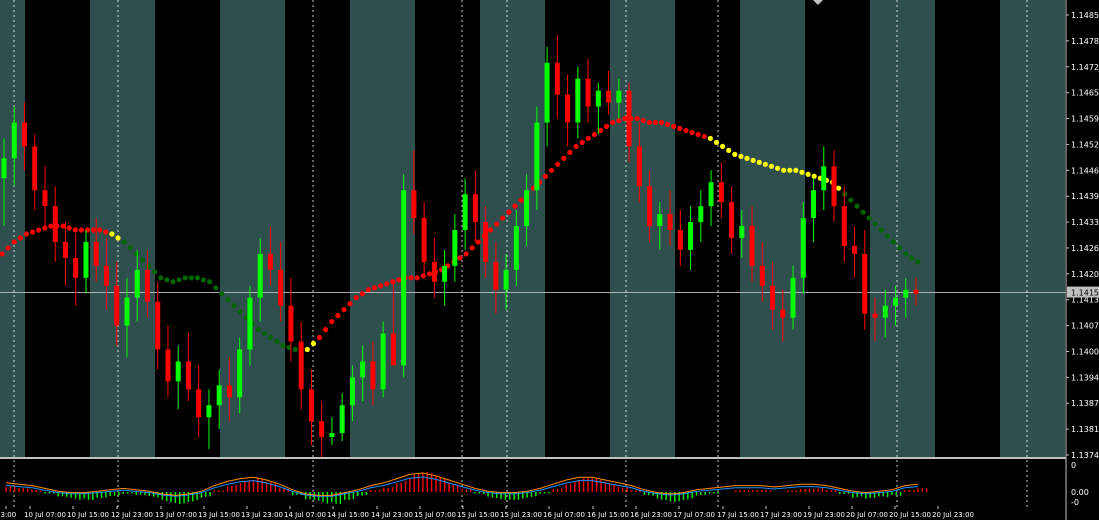 This screenshot has width=1099, height=520. Describe the element at coordinates (608, 515) in the screenshot. I see `time-tick-label: 16 Jul 15:00` at that location.